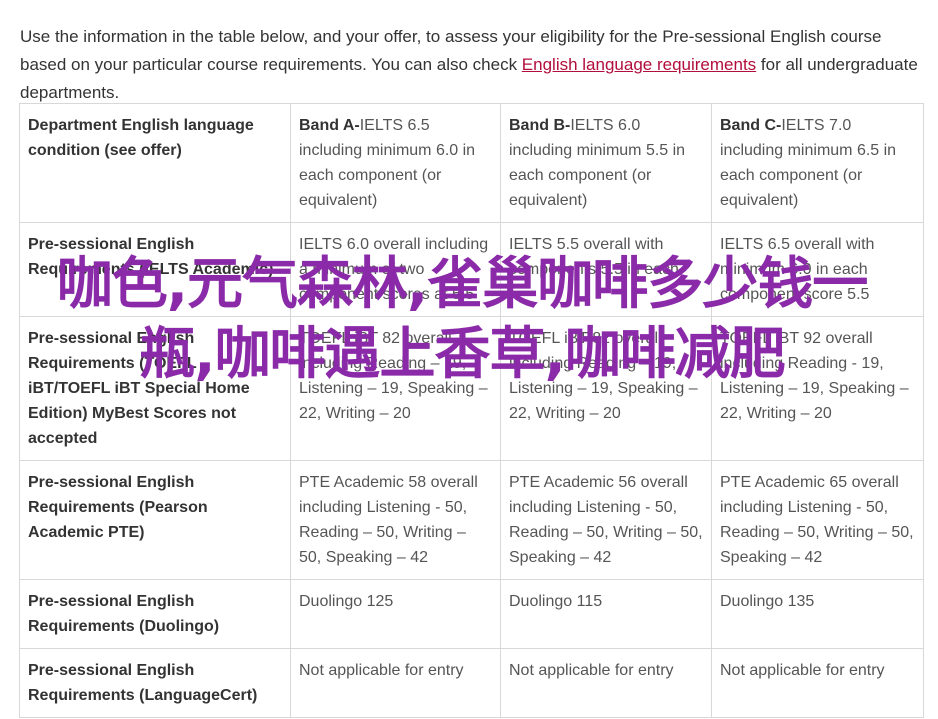 This screenshot has width=938, height=719. Describe the element at coordinates (329, 125) in the screenshot. I see `band-a-name: Band A-` at that location.